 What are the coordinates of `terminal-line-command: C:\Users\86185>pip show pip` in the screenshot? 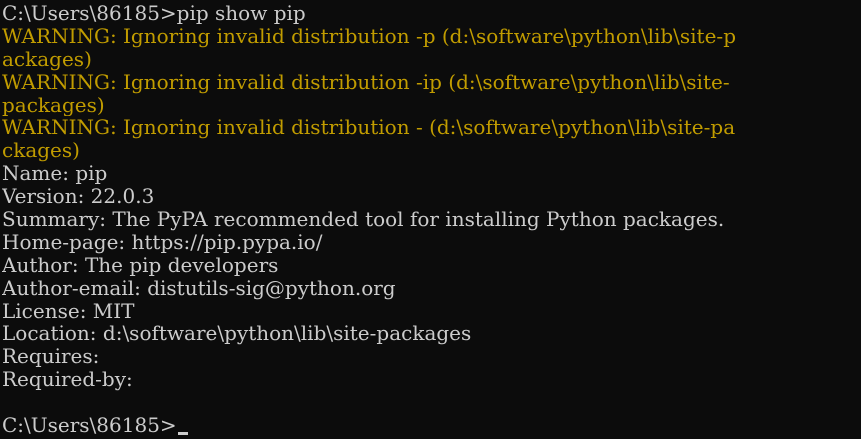 It's located at (154, 13).